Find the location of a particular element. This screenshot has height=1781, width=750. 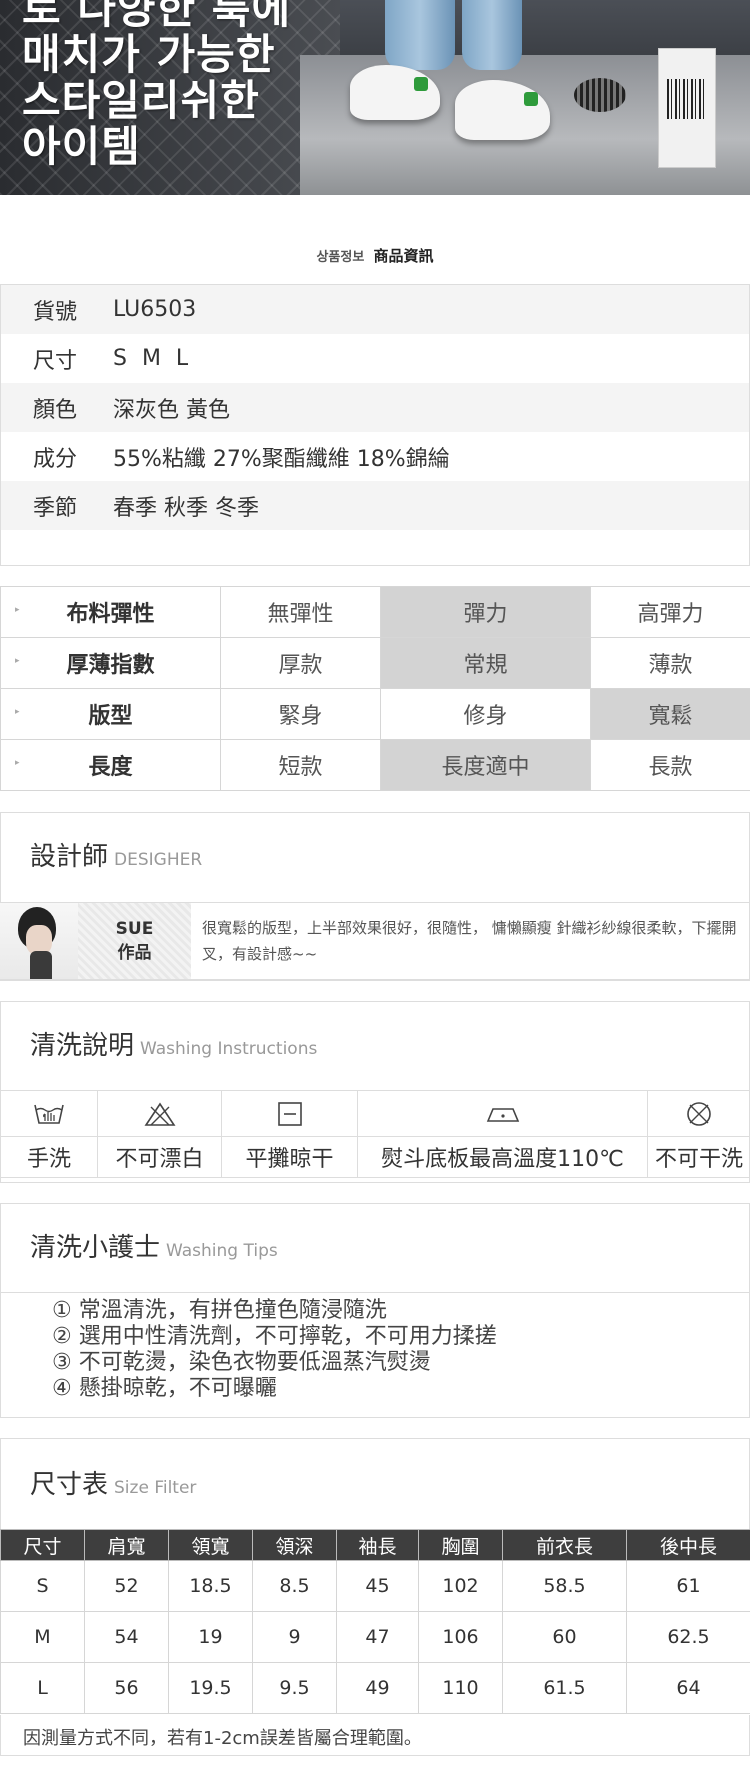

info-value: 55%粘纖 27%聚酯纖維 18%錦綸 is located at coordinates (281, 459).